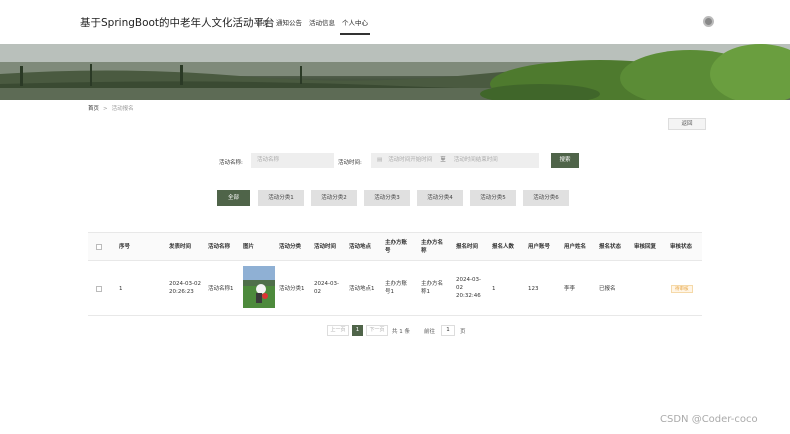 Image resolution: width=790 pixels, height=434 pixels. Describe the element at coordinates (231, 163) in the screenshot. I see `activity-name-label: 活动名称:` at that location.